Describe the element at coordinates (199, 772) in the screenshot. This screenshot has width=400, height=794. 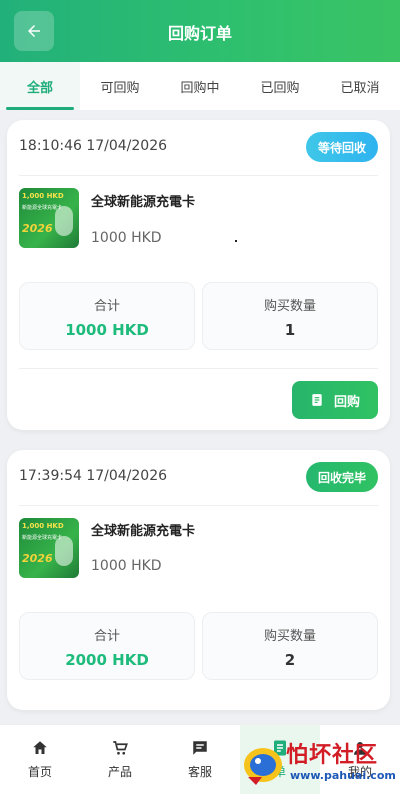
I see `nav-label: 客服` at that location.